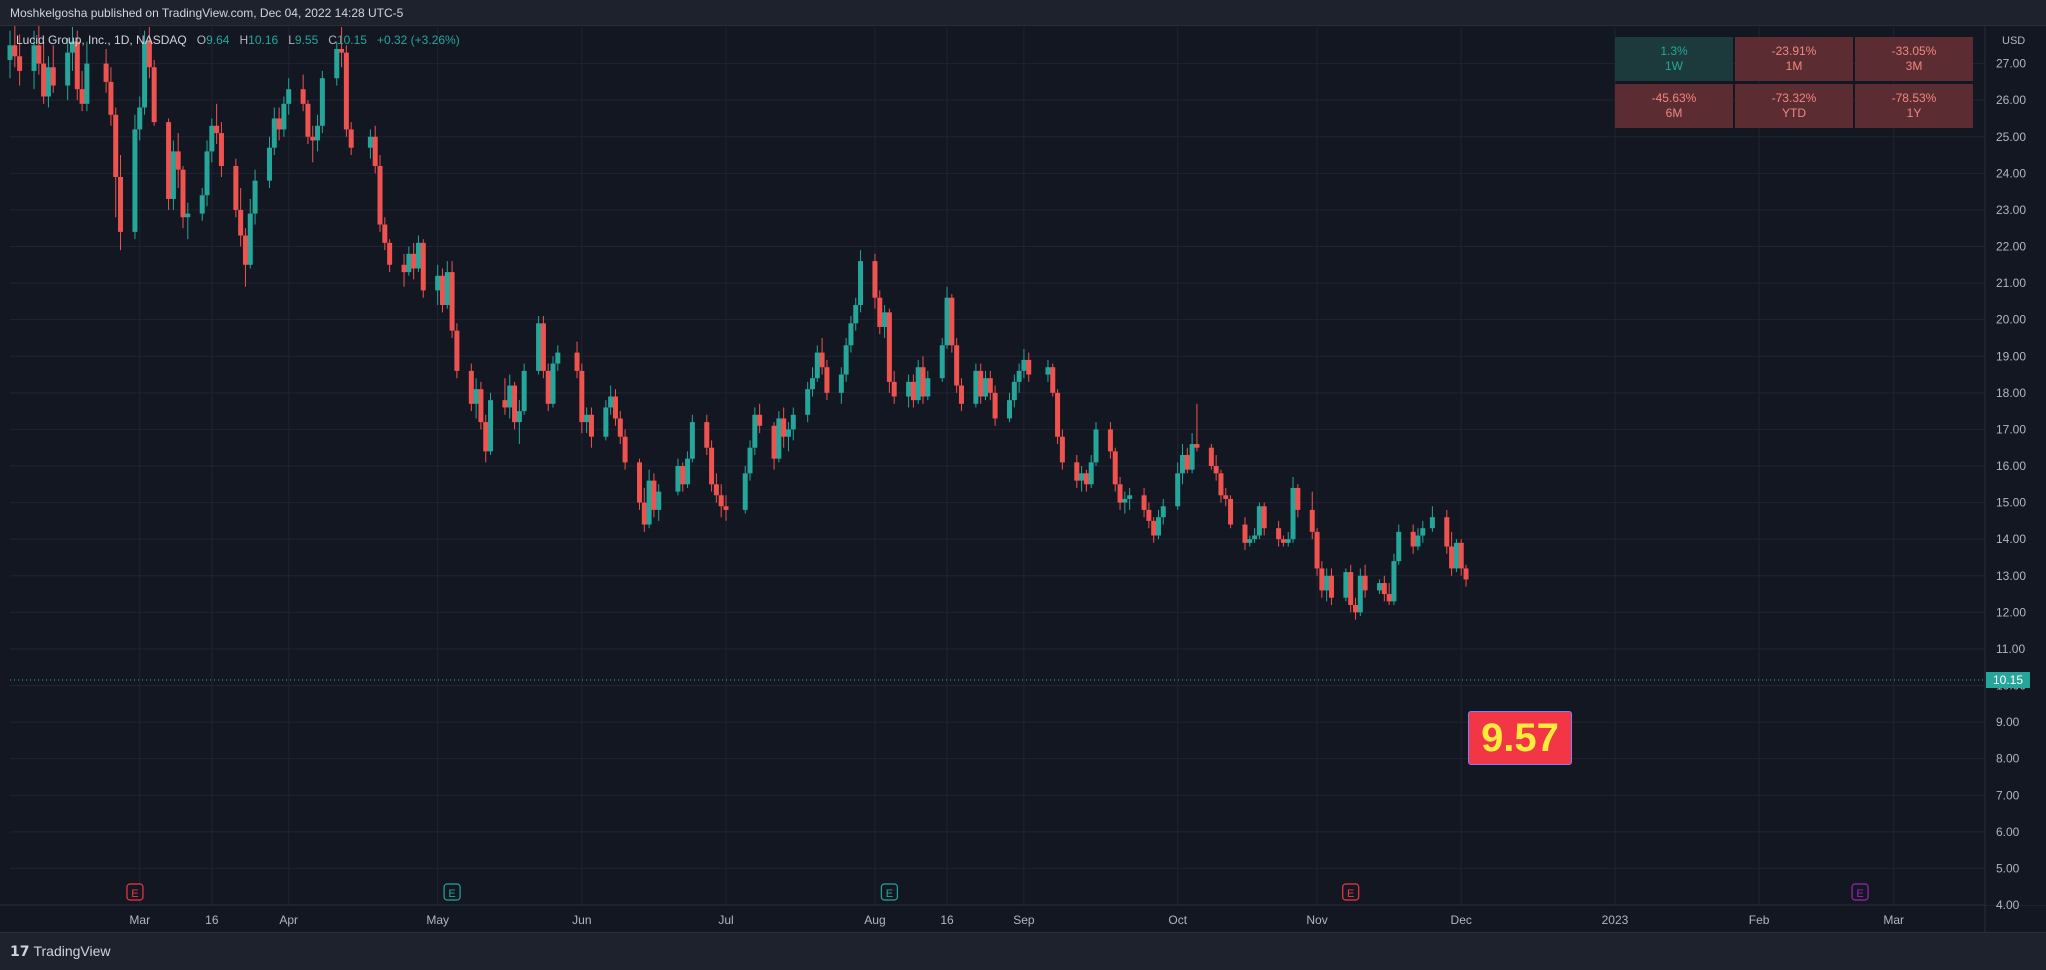 Image resolution: width=2046 pixels, height=970 pixels. I want to click on price-tick-label: 8.00, so click(2008, 759).